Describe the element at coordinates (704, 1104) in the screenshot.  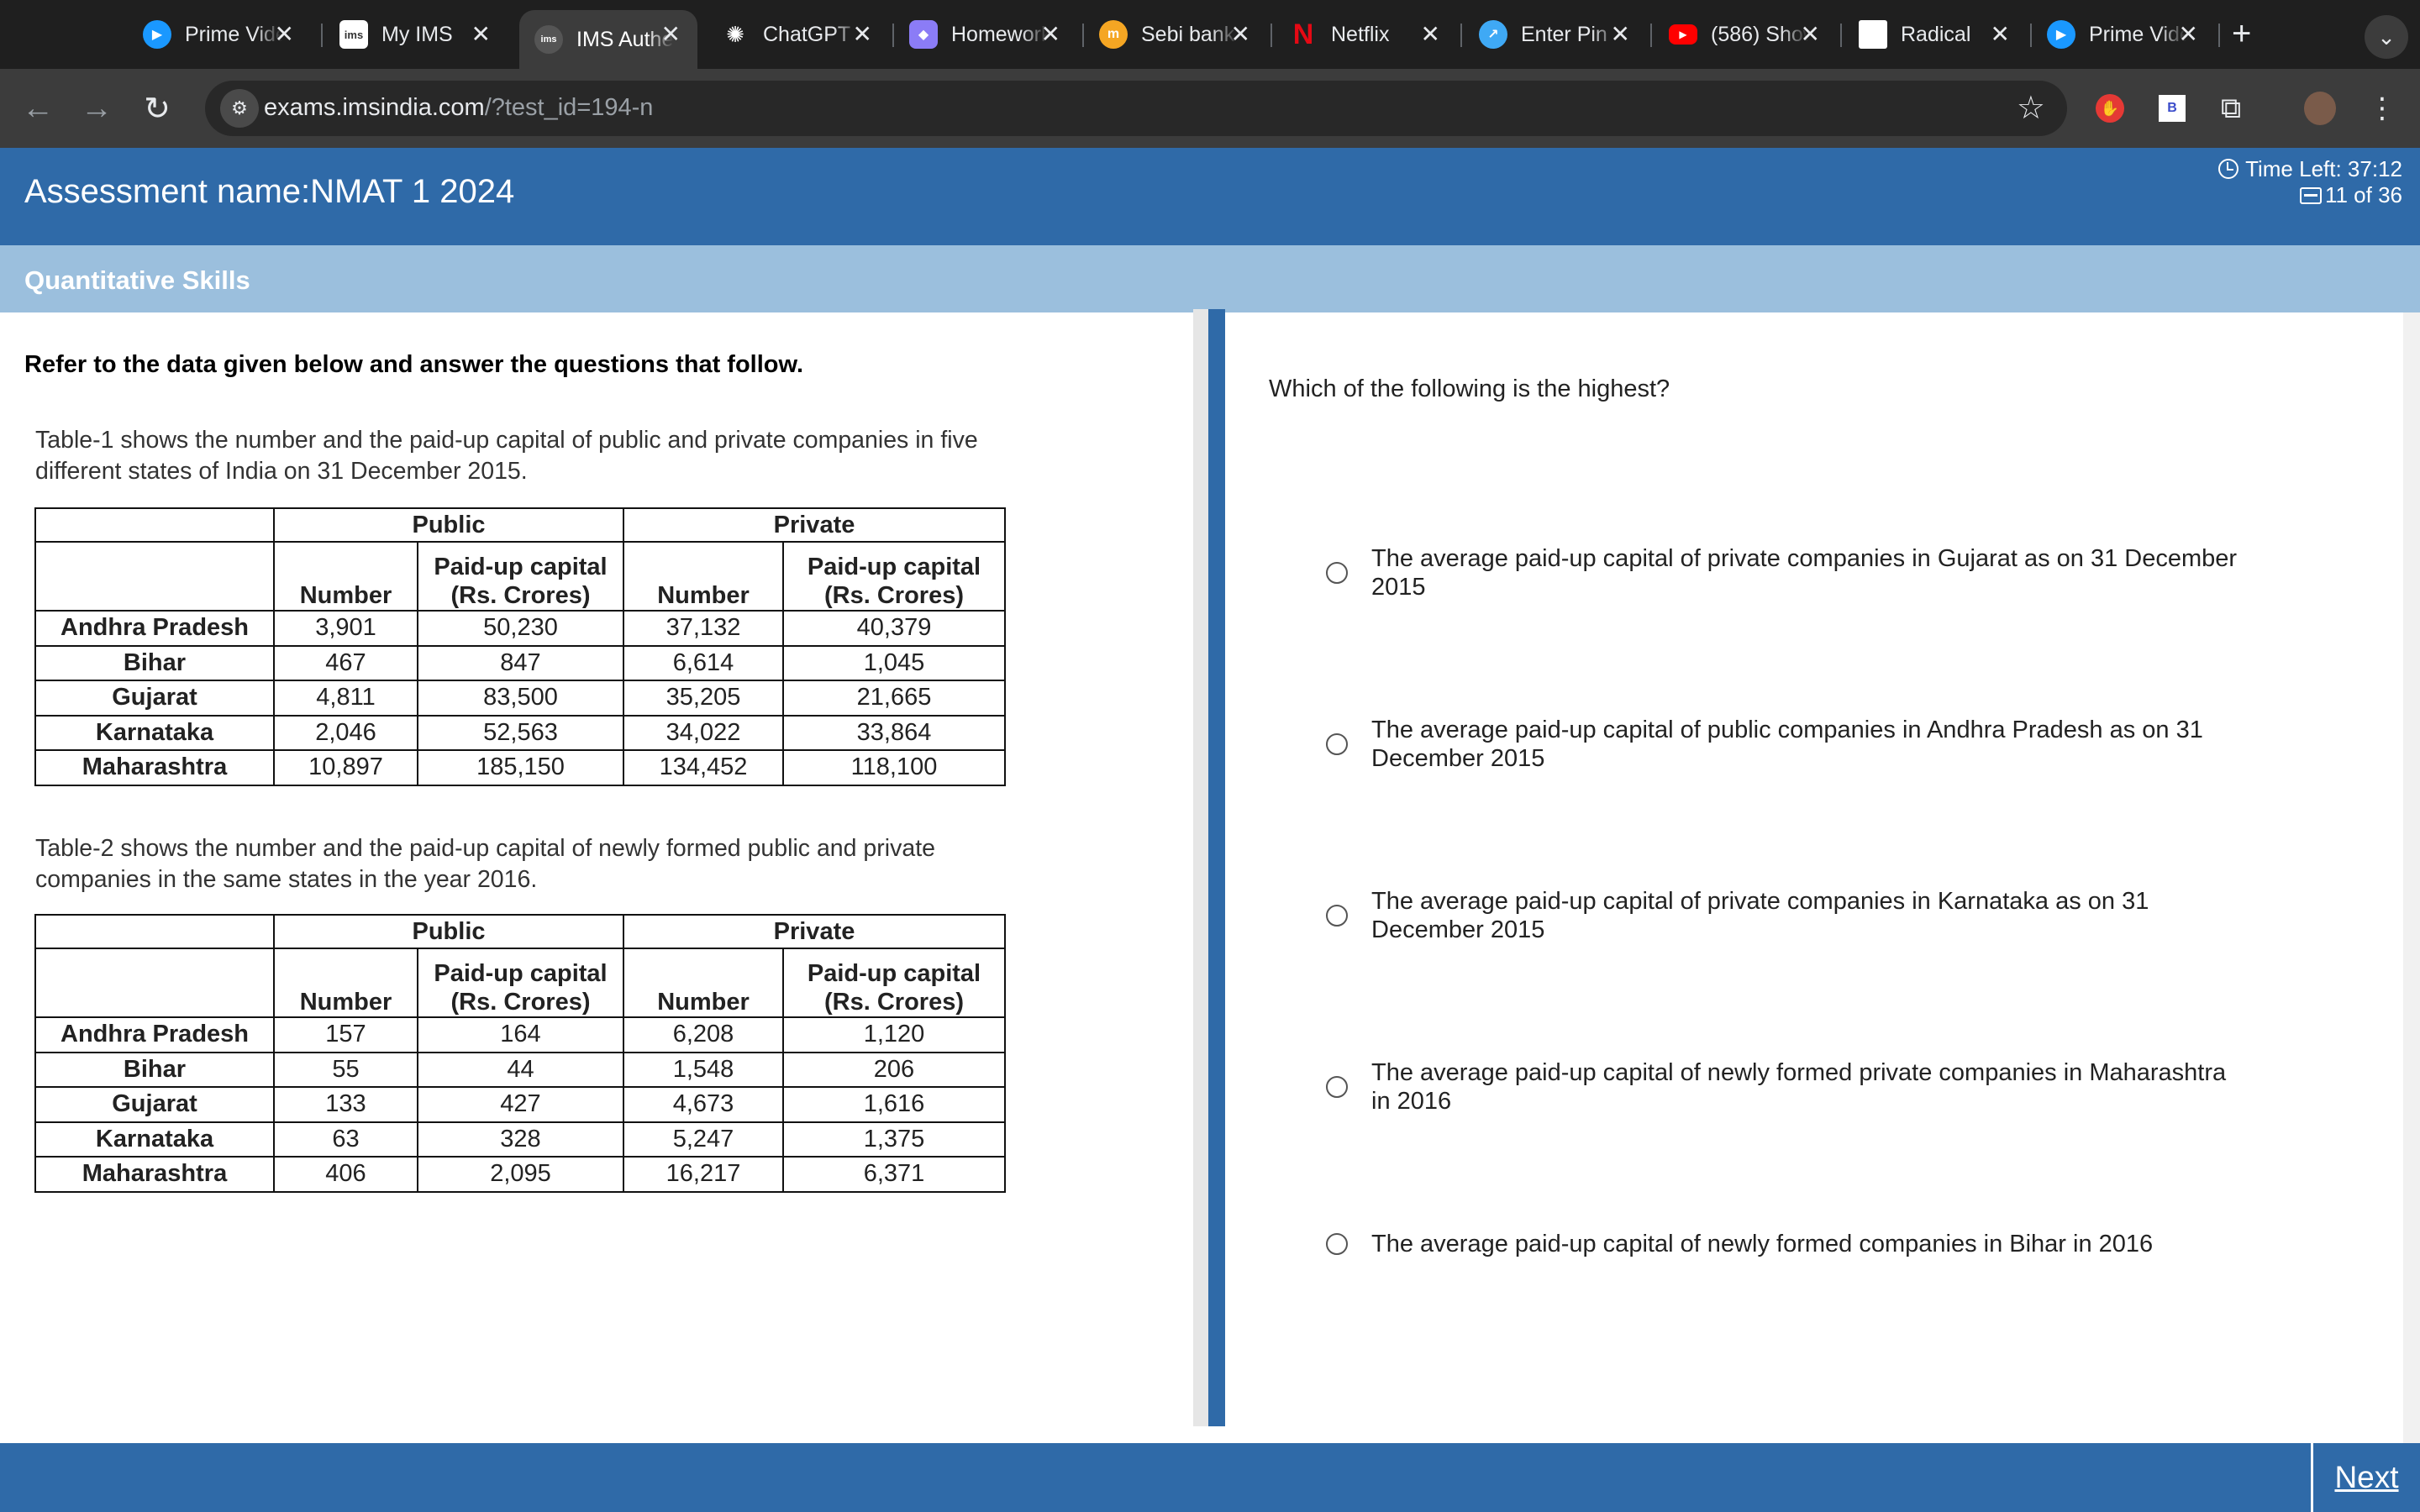
I see `private-number-cell: 4,673` at that location.